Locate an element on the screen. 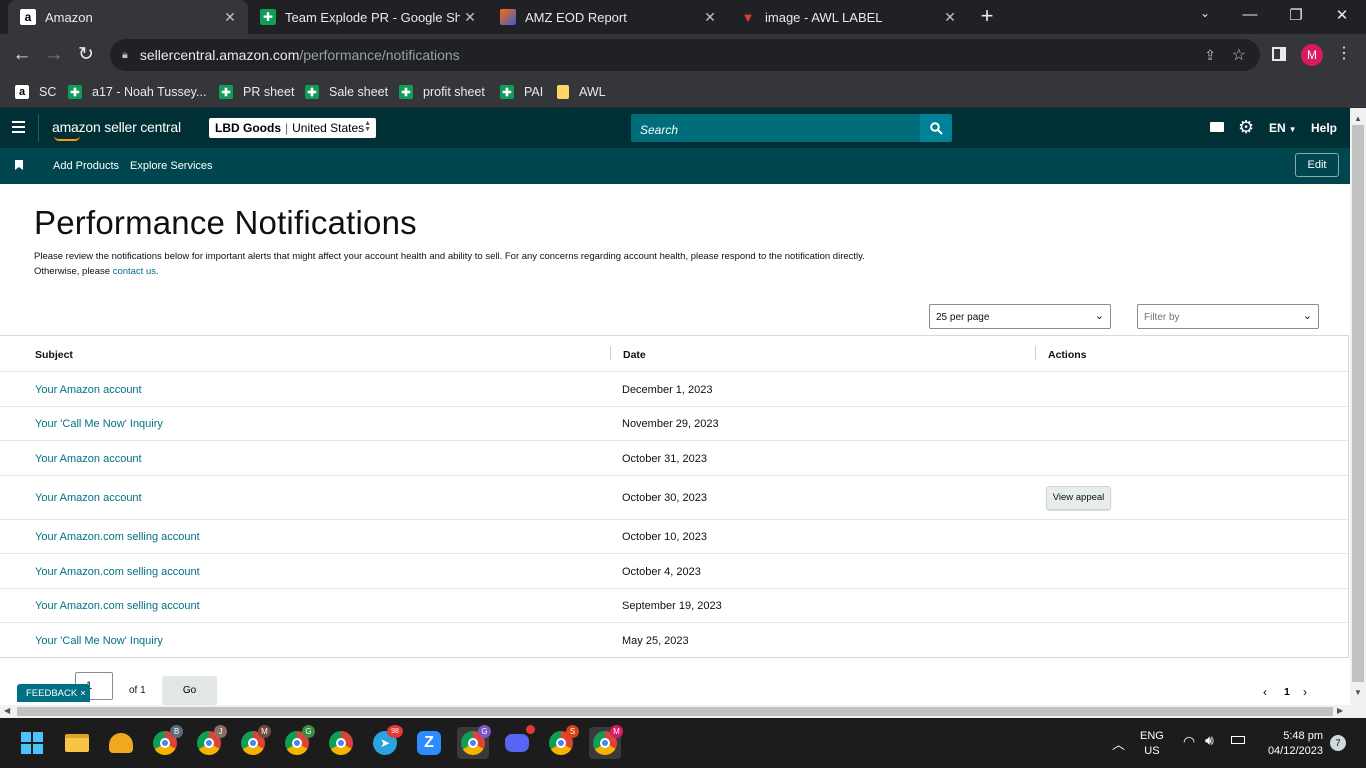 Image resolution: width=1366 pixels, height=768 pixels. app-helmet-icon is located at coordinates (121, 743).